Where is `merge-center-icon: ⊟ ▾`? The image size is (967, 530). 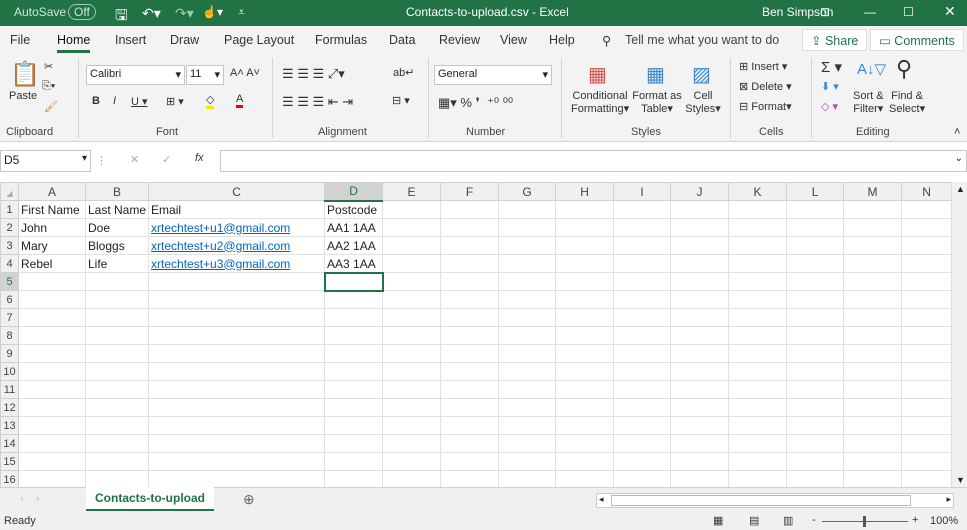 merge-center-icon: ⊟ ▾ is located at coordinates (401, 100).